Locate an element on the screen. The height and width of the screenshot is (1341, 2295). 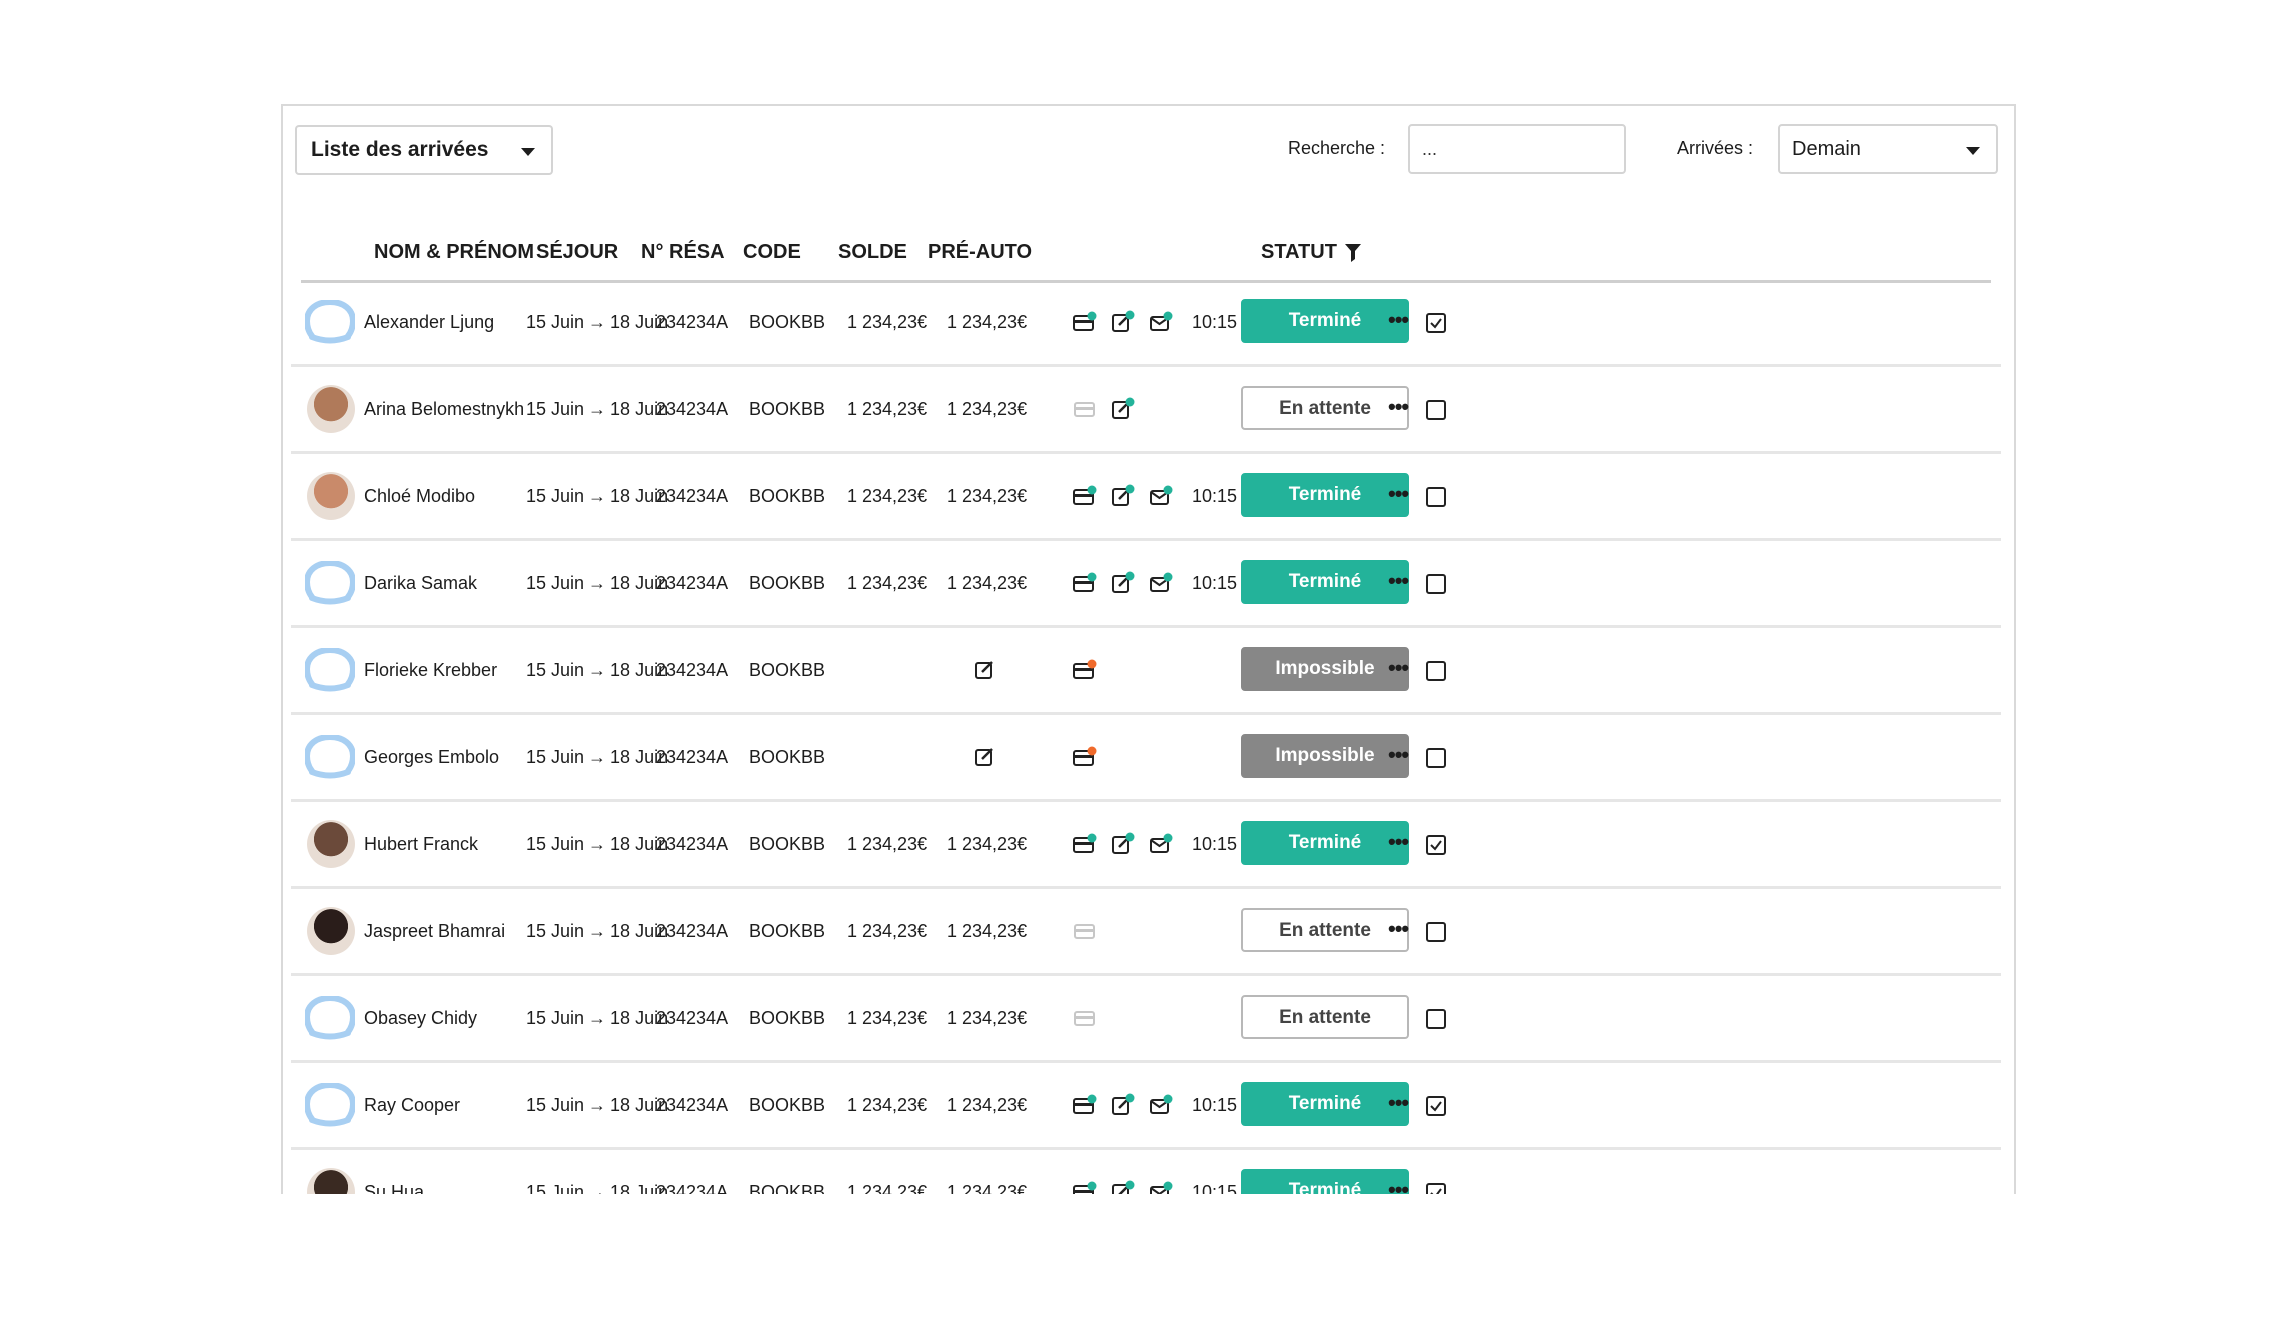
column-header-code: CODE is located at coordinates (772, 252).